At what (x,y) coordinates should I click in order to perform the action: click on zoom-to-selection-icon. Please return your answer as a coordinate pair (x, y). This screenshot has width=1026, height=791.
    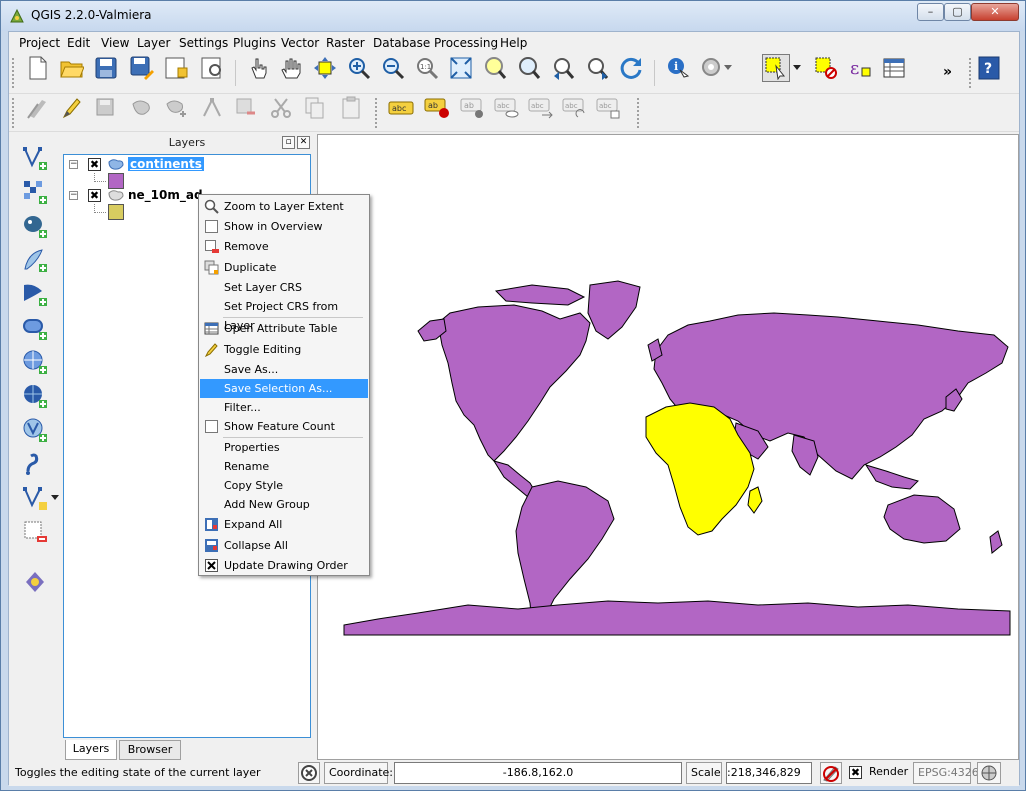
    Looking at the image, I should click on (495, 68).